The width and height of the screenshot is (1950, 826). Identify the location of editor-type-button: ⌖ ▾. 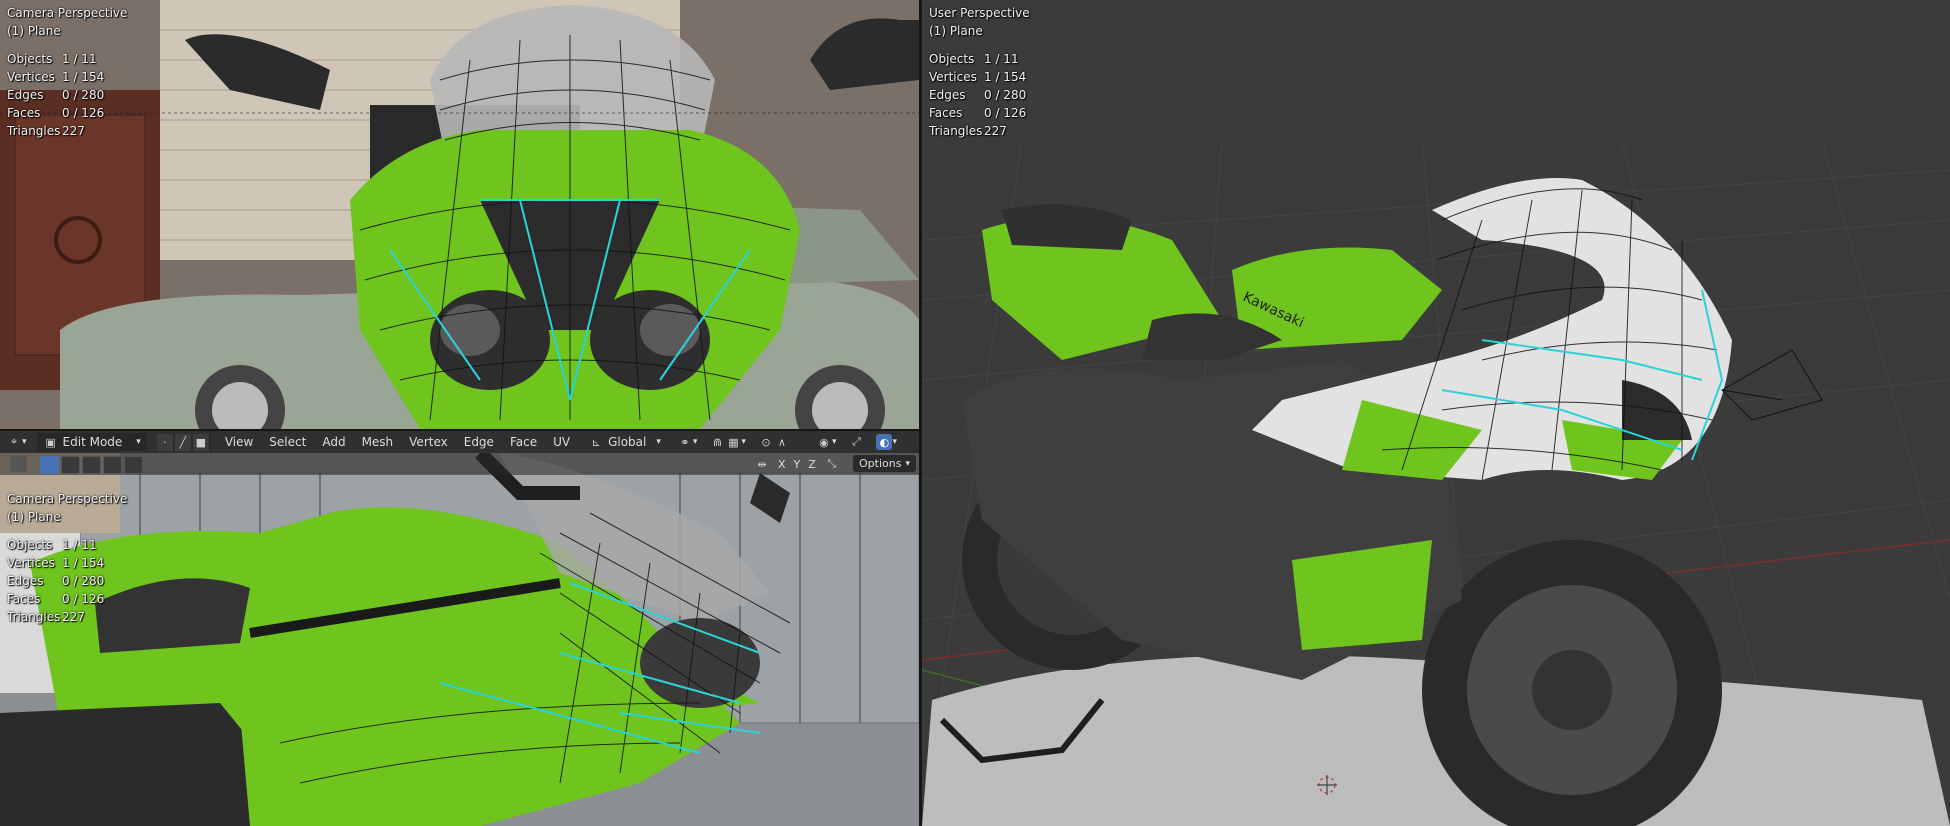
(16, 442).